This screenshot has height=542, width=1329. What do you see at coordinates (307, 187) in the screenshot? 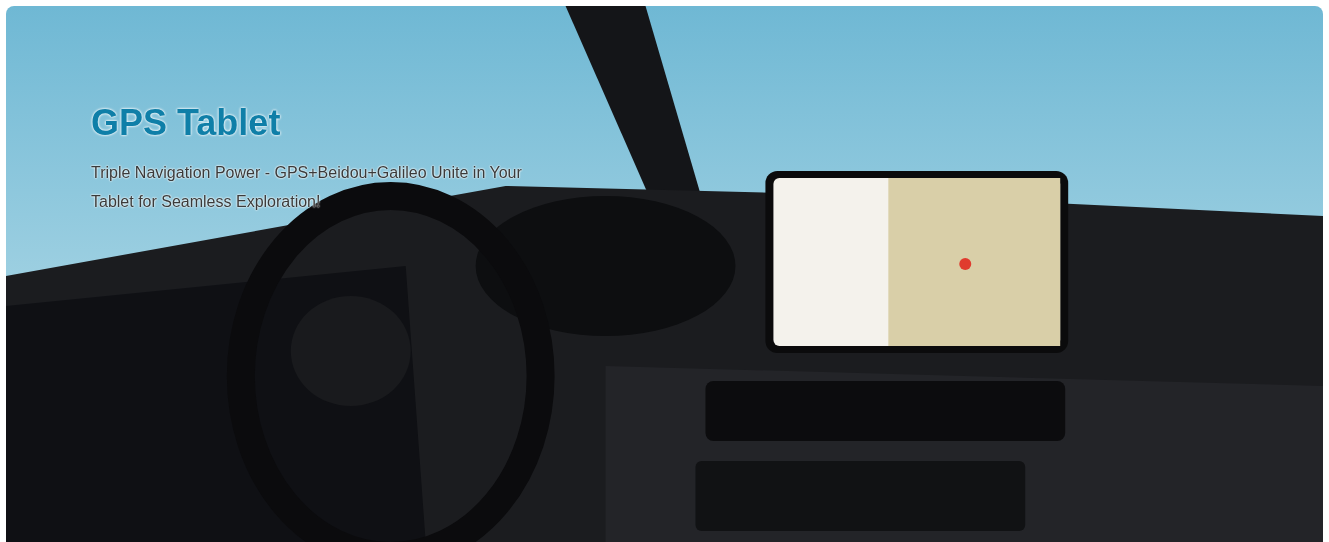
I see `banner-subtitle: Triple Navigation Power - GPS+Beidou+Galileo Unite in Your Tablet for Seamless Exploration!` at bounding box center [307, 187].